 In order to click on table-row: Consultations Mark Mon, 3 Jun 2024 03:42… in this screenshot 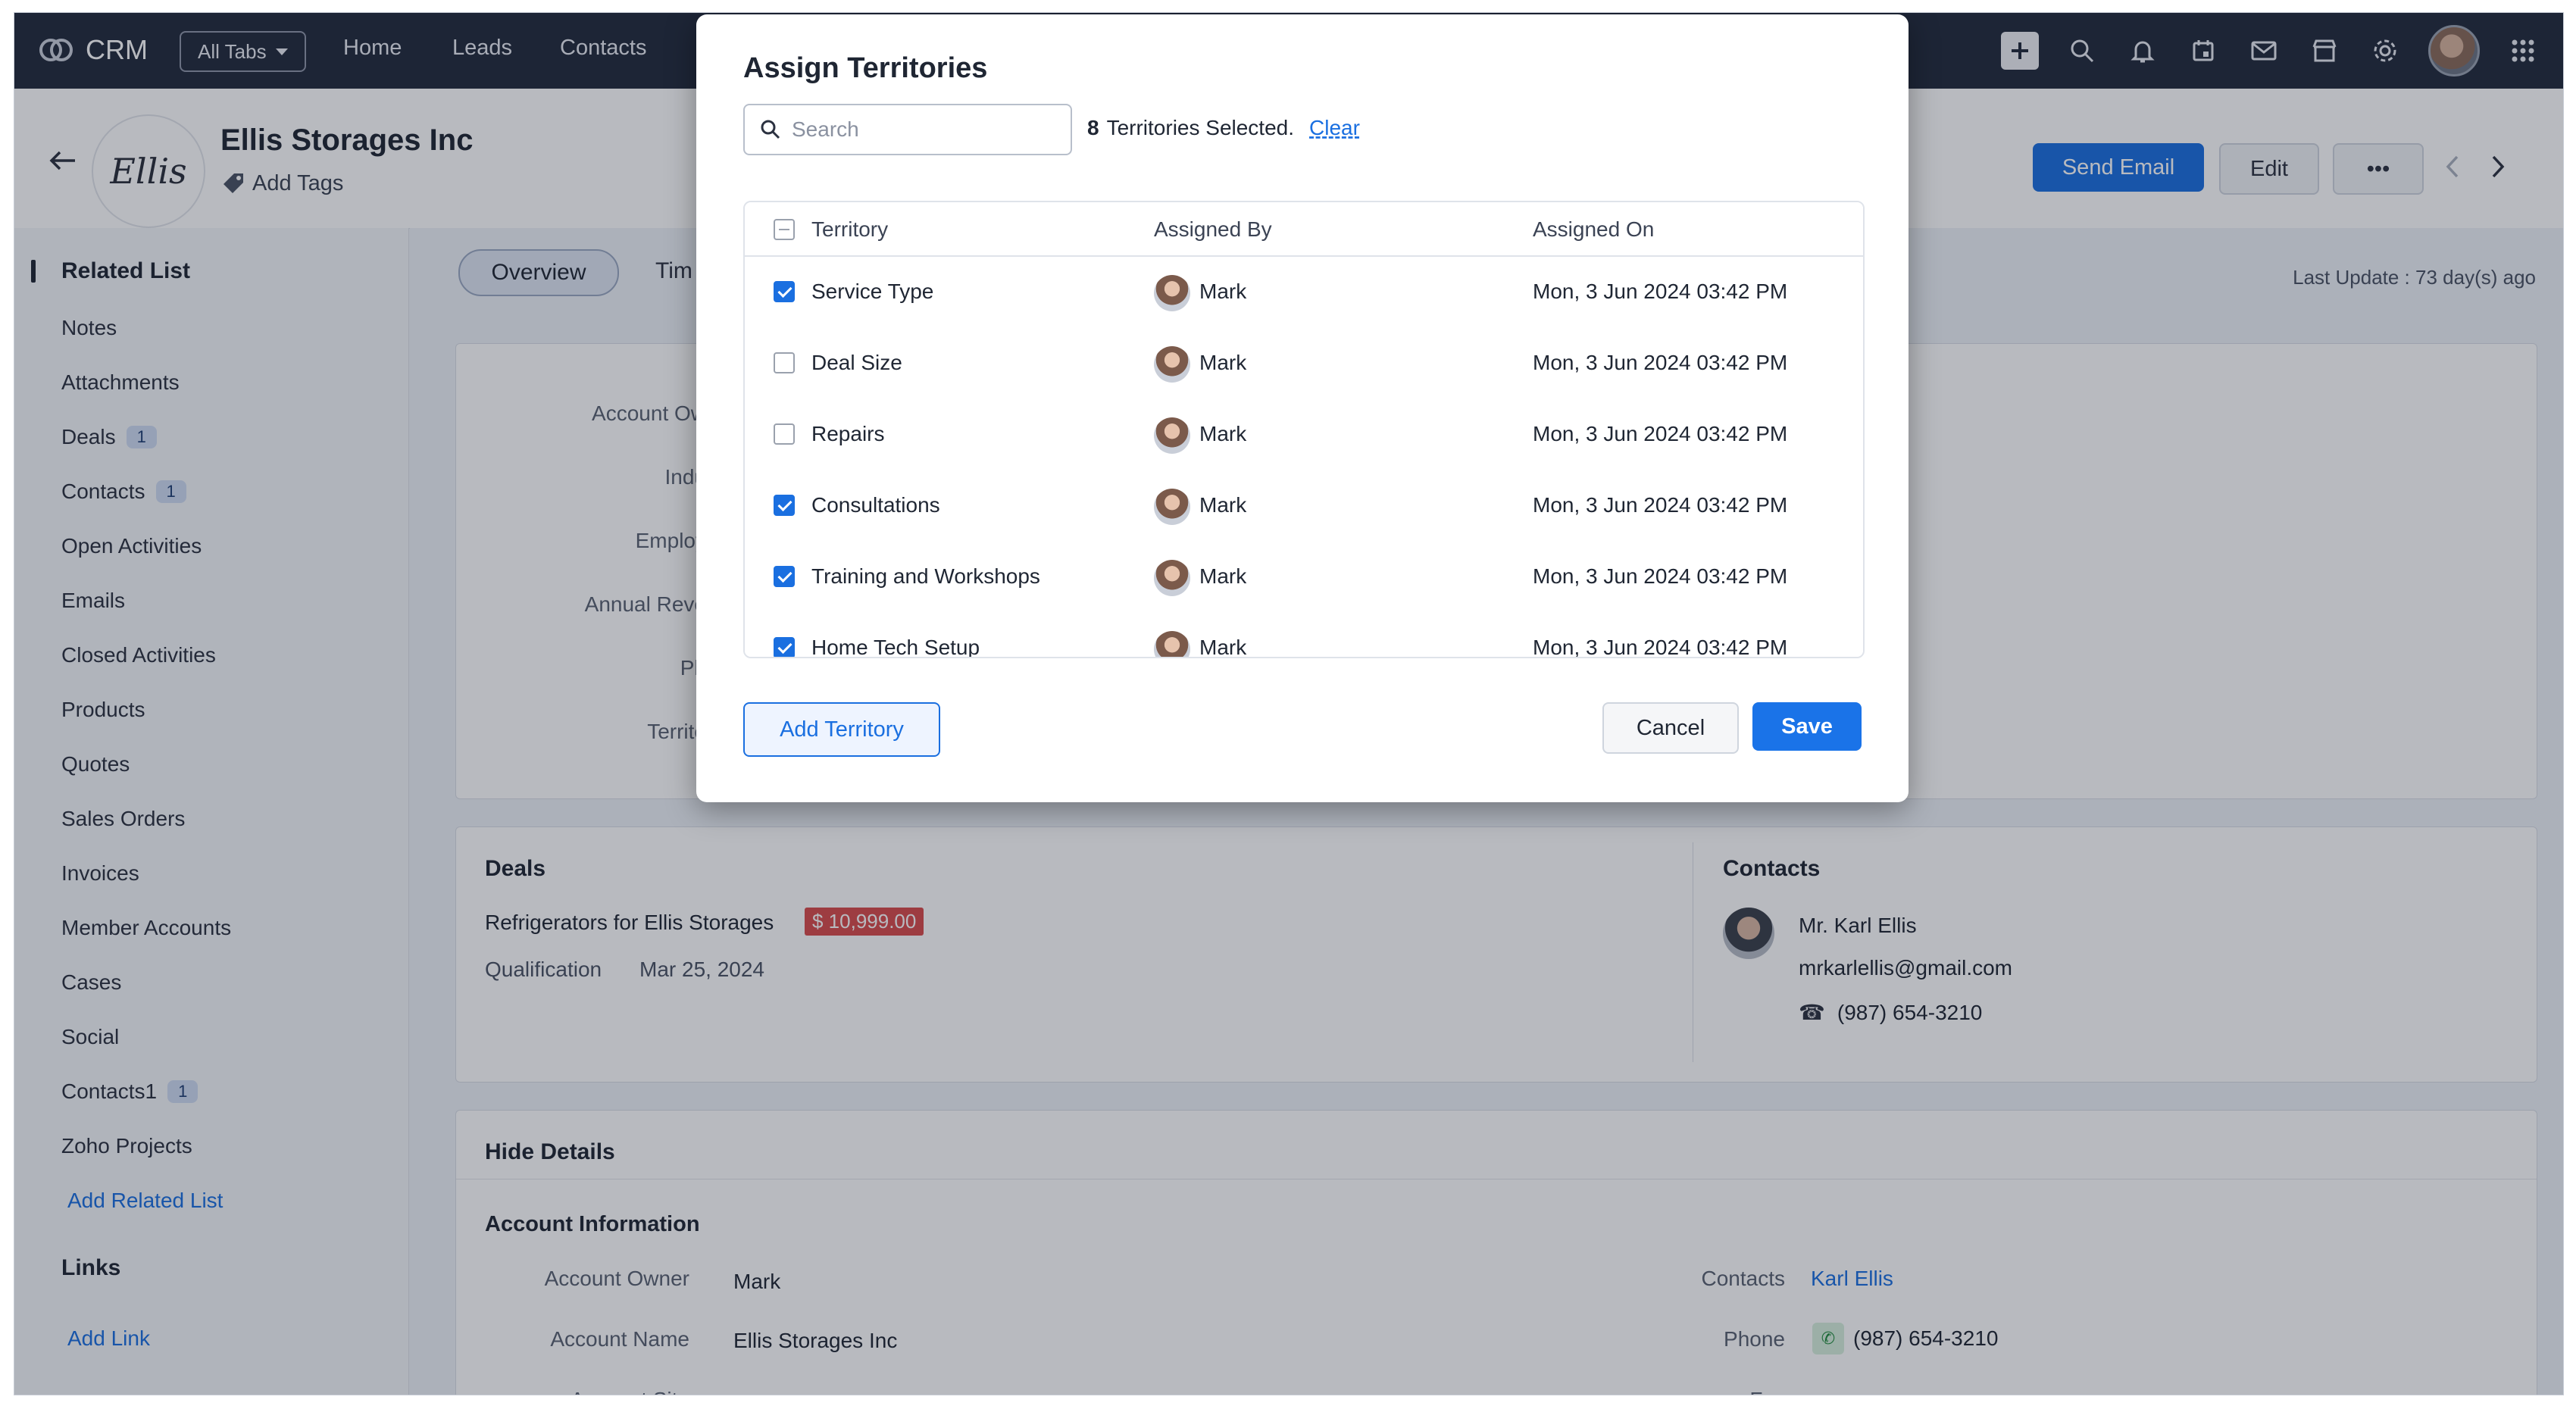, I will do `click(1304, 506)`.